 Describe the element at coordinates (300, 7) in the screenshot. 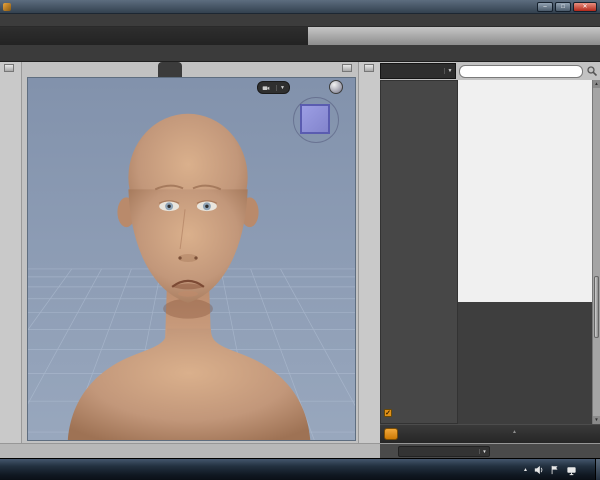

I see `titlebar: – □ ✕` at that location.